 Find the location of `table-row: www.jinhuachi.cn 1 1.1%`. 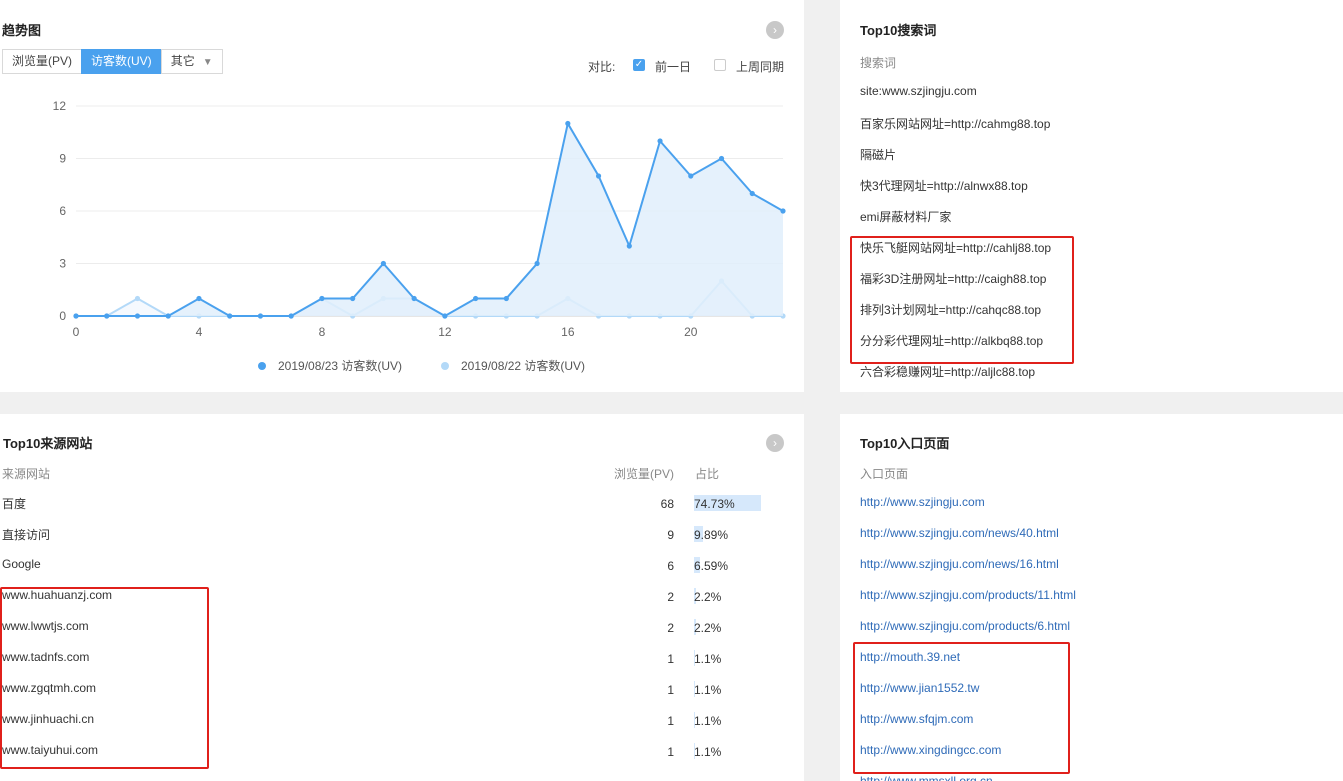

table-row: www.jinhuachi.cn 1 1.1% is located at coordinates (390, 727).